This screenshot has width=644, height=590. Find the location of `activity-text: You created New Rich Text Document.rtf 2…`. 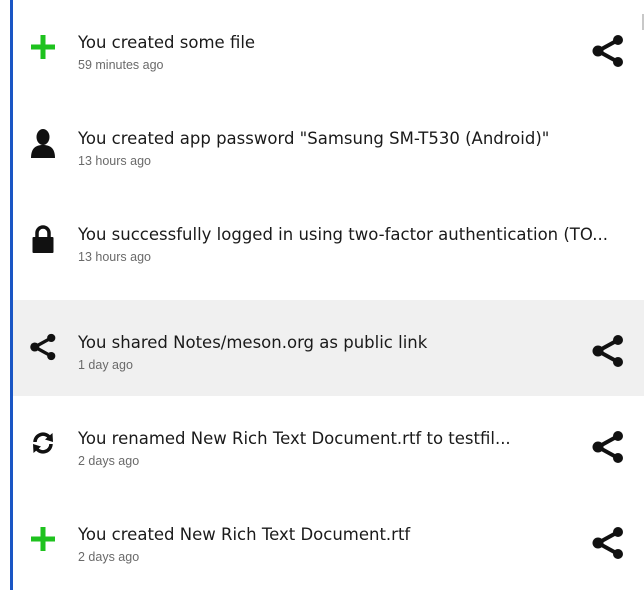

activity-text: You created New Rich Text Document.rtf 2… is located at coordinates (358, 545).